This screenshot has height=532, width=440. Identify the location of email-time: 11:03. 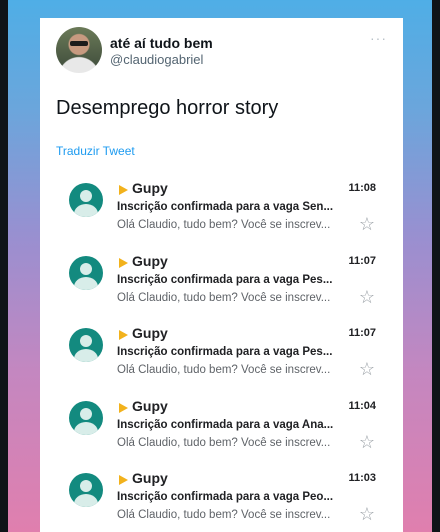
(362, 478).